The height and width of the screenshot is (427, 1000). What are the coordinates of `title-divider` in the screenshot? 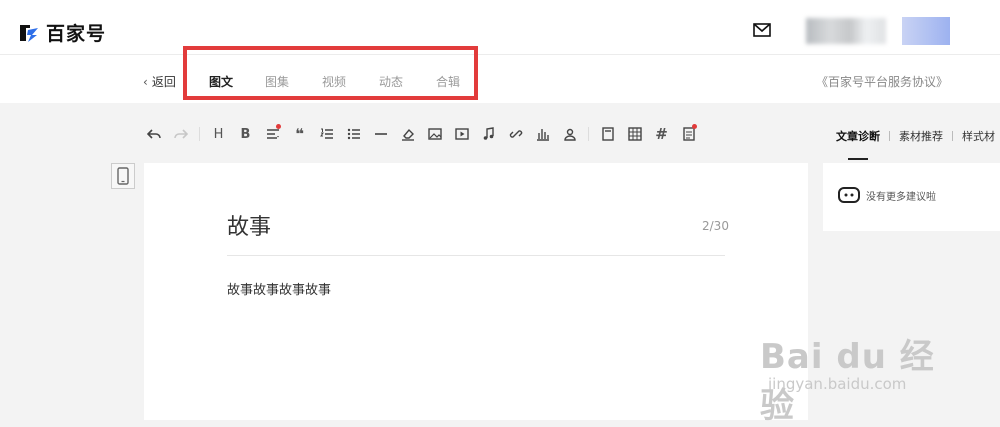 It's located at (476, 255).